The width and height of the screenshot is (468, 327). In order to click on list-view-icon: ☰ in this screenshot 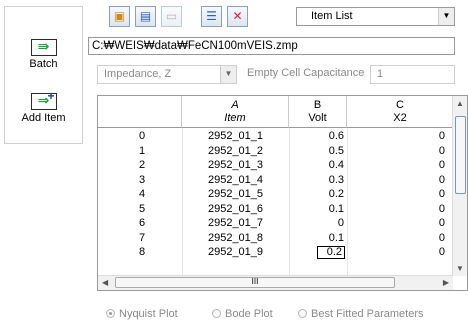, I will do `click(211, 16)`.